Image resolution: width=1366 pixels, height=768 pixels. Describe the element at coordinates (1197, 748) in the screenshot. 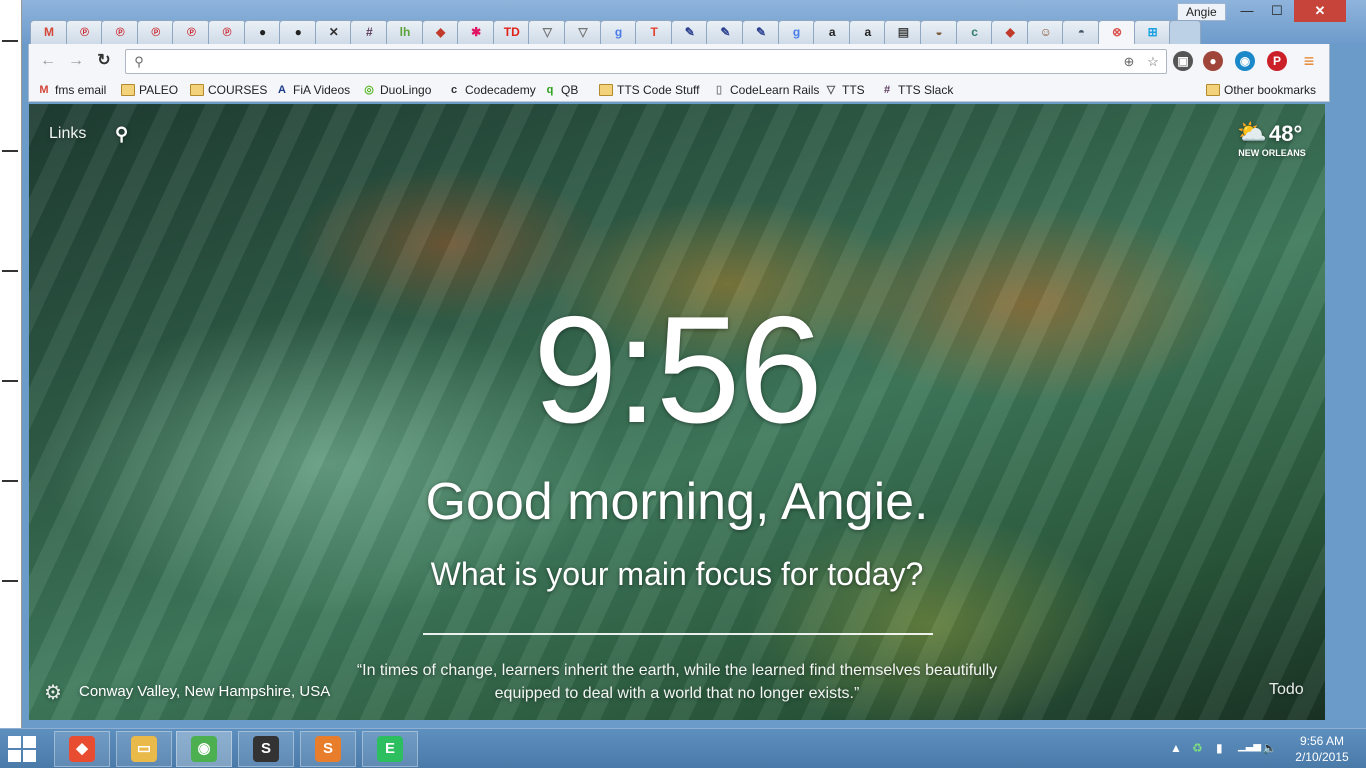

I see `recycle-icon: ♻` at that location.